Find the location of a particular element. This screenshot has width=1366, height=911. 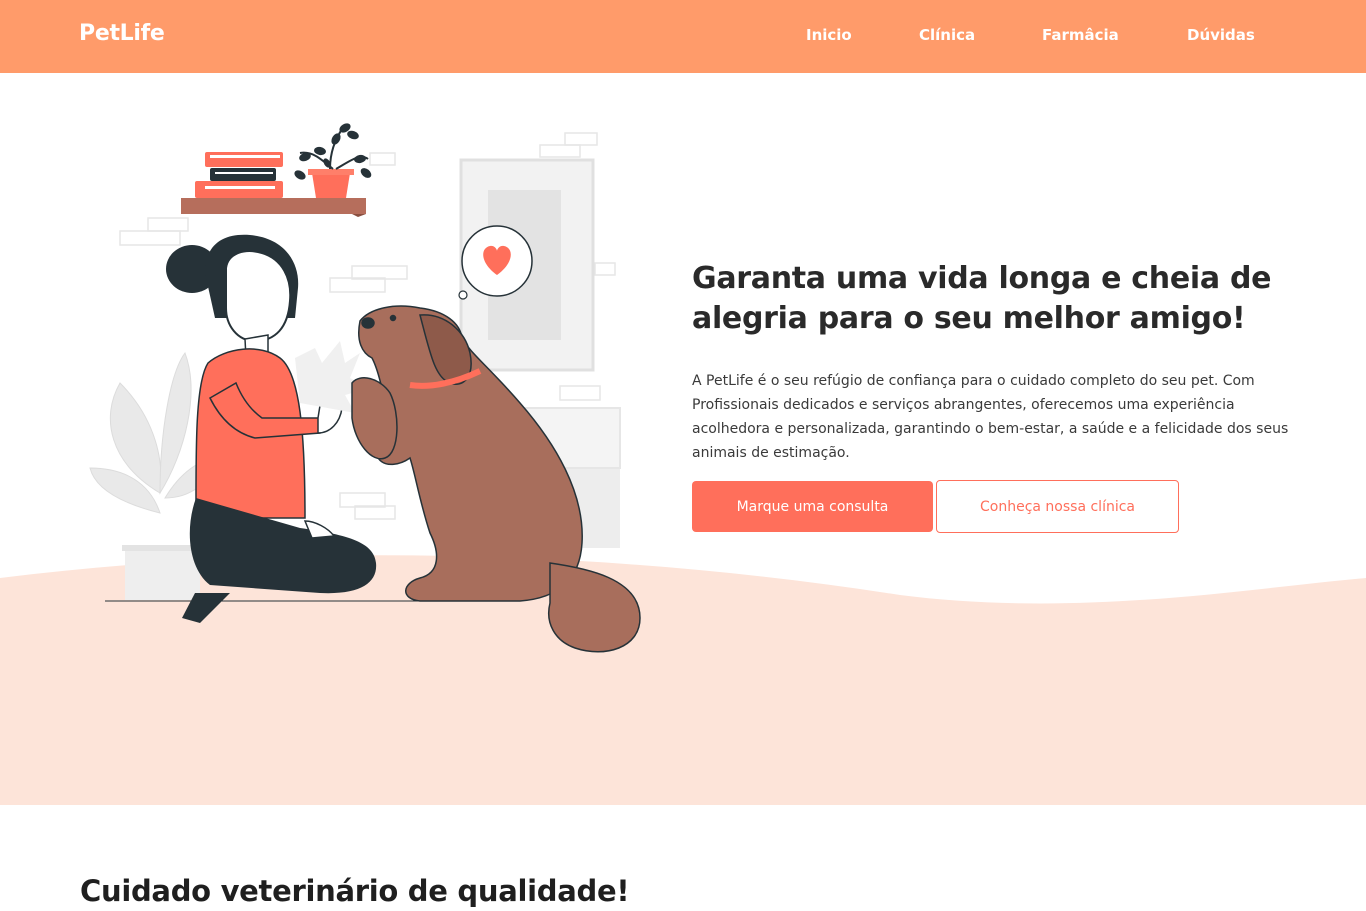

visit-clinic-button: Conheça nossa clínica is located at coordinates (1057, 506).